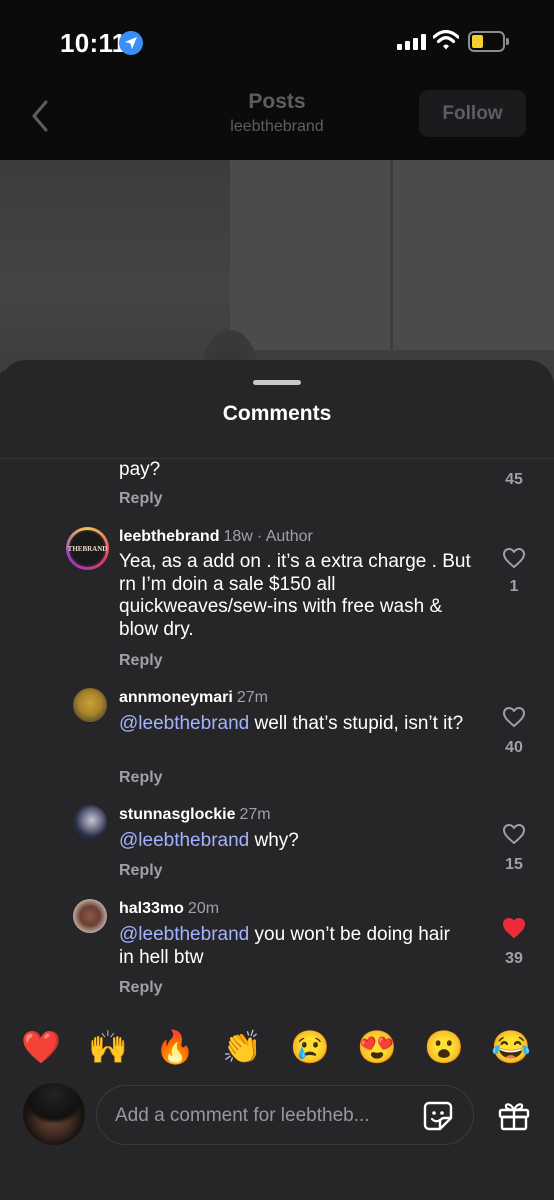 The image size is (554, 1200). Describe the element at coordinates (310, 1047) in the screenshot. I see `reaction-cry: 😢` at that location.